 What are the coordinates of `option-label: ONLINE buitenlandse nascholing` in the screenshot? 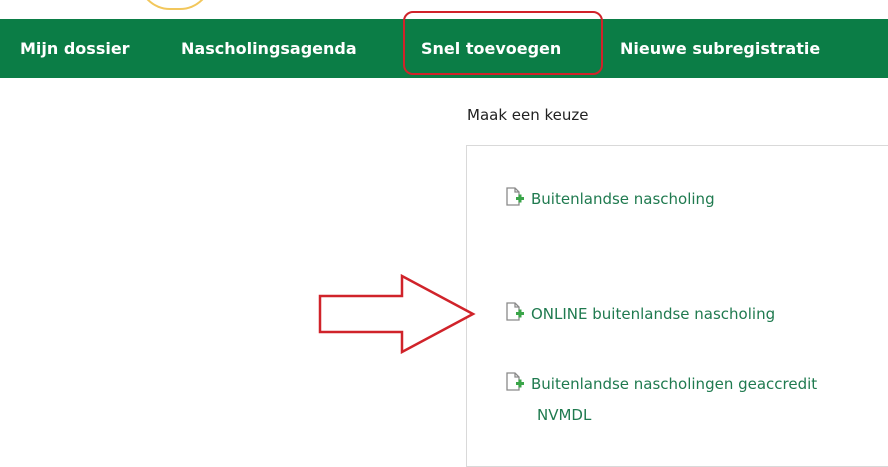 It's located at (653, 314).